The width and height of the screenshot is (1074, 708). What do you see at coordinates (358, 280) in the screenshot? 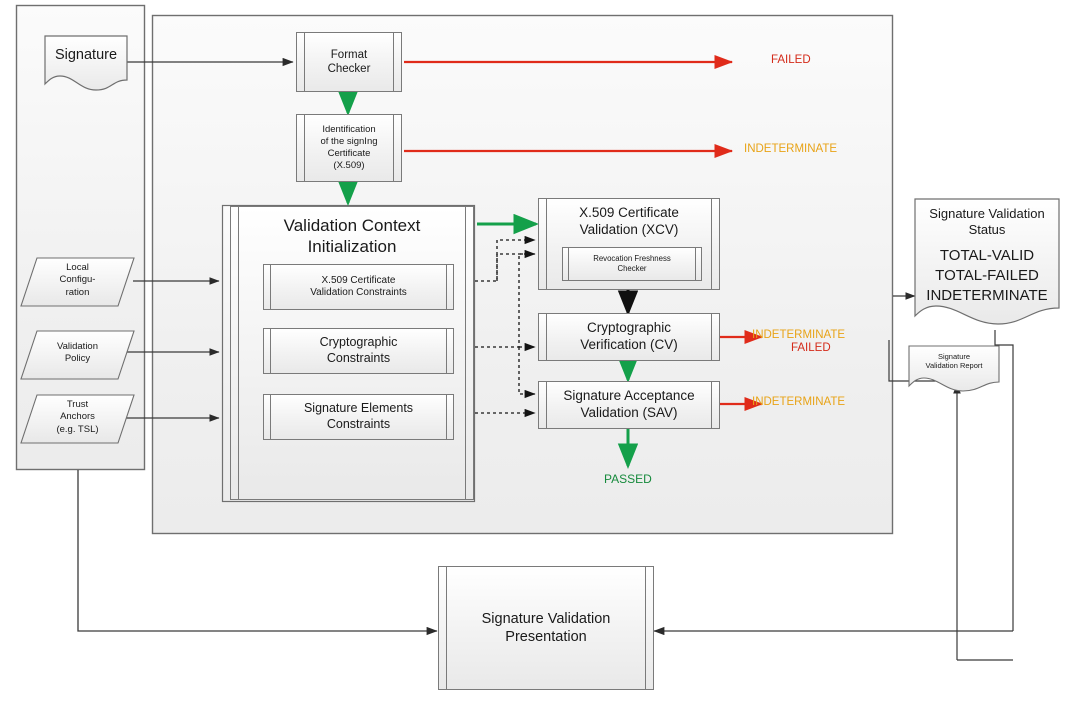
I see `constraint-0-line-1: X.509 Certificate` at bounding box center [358, 280].